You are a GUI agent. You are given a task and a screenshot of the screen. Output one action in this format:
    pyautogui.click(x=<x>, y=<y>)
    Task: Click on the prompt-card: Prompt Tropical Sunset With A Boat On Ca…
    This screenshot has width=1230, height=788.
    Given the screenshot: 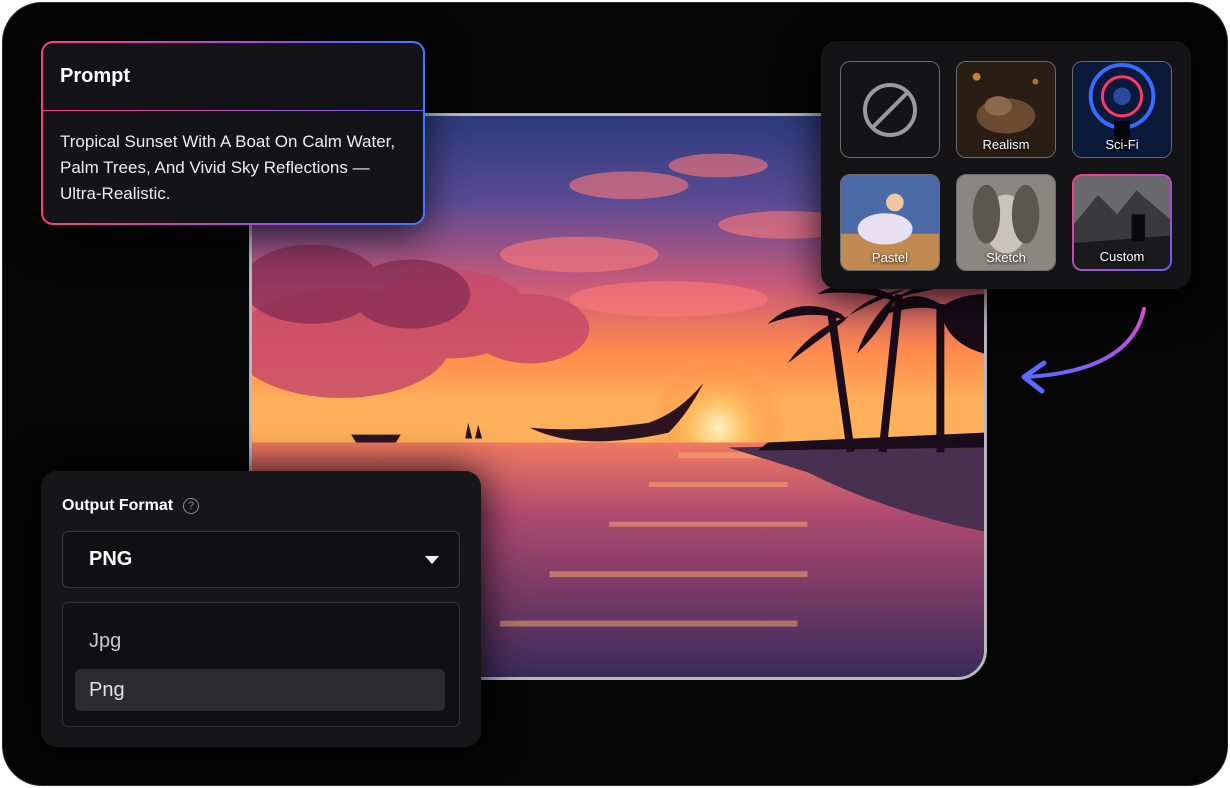 What is the action you would take?
    pyautogui.click(x=233, y=133)
    